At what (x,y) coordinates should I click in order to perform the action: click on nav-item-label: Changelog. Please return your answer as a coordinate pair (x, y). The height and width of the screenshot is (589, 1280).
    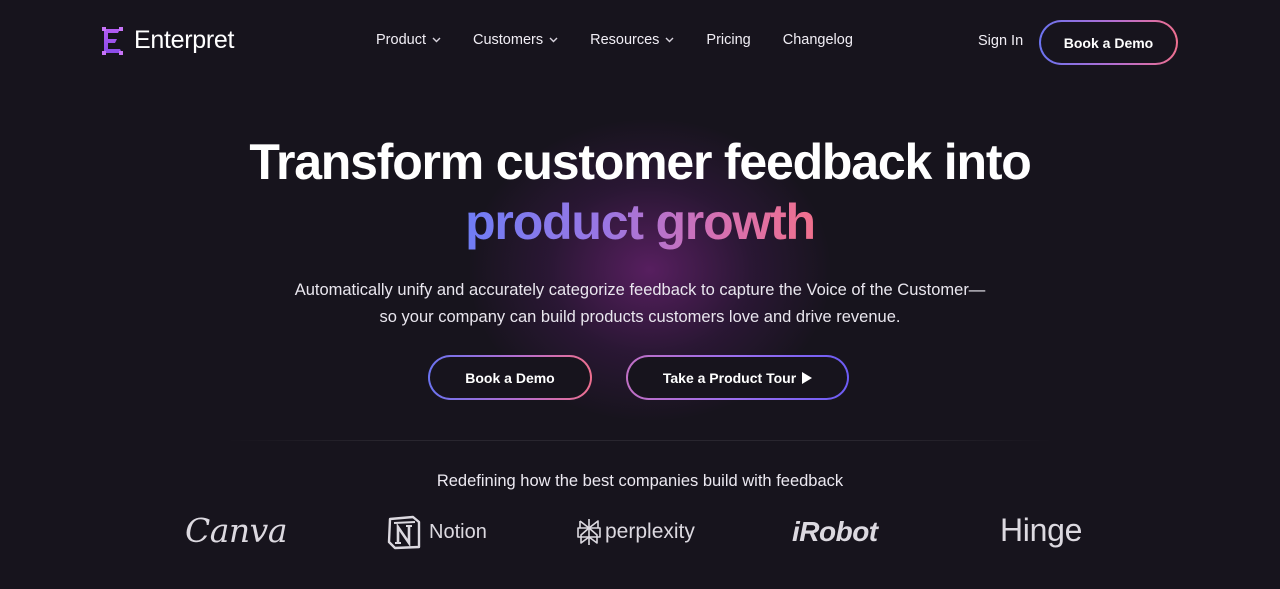
    Looking at the image, I should click on (817, 40).